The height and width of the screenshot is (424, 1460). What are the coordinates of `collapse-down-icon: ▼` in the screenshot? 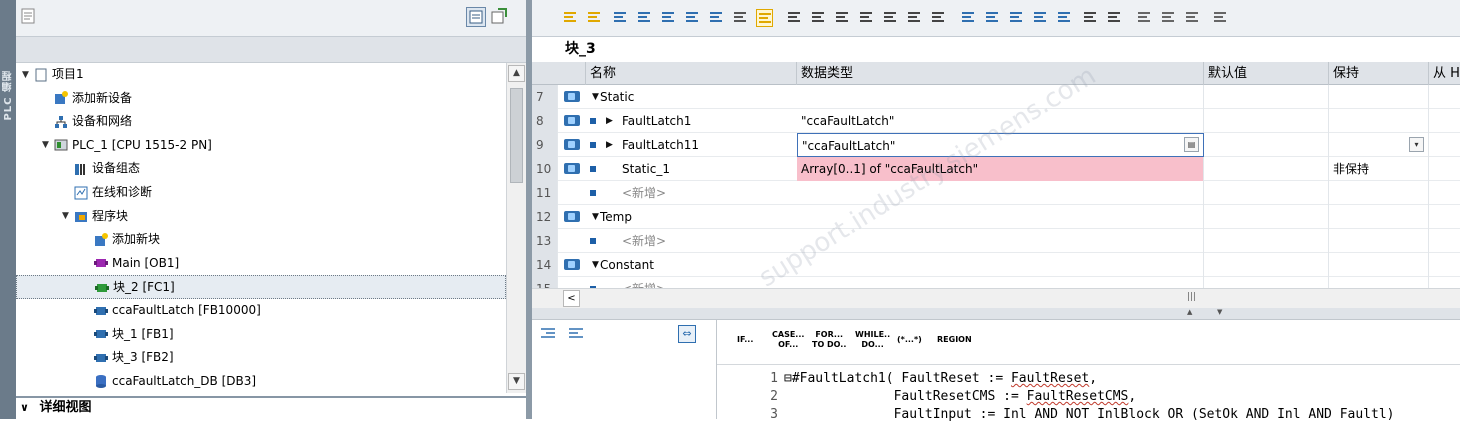 It's located at (1219, 312).